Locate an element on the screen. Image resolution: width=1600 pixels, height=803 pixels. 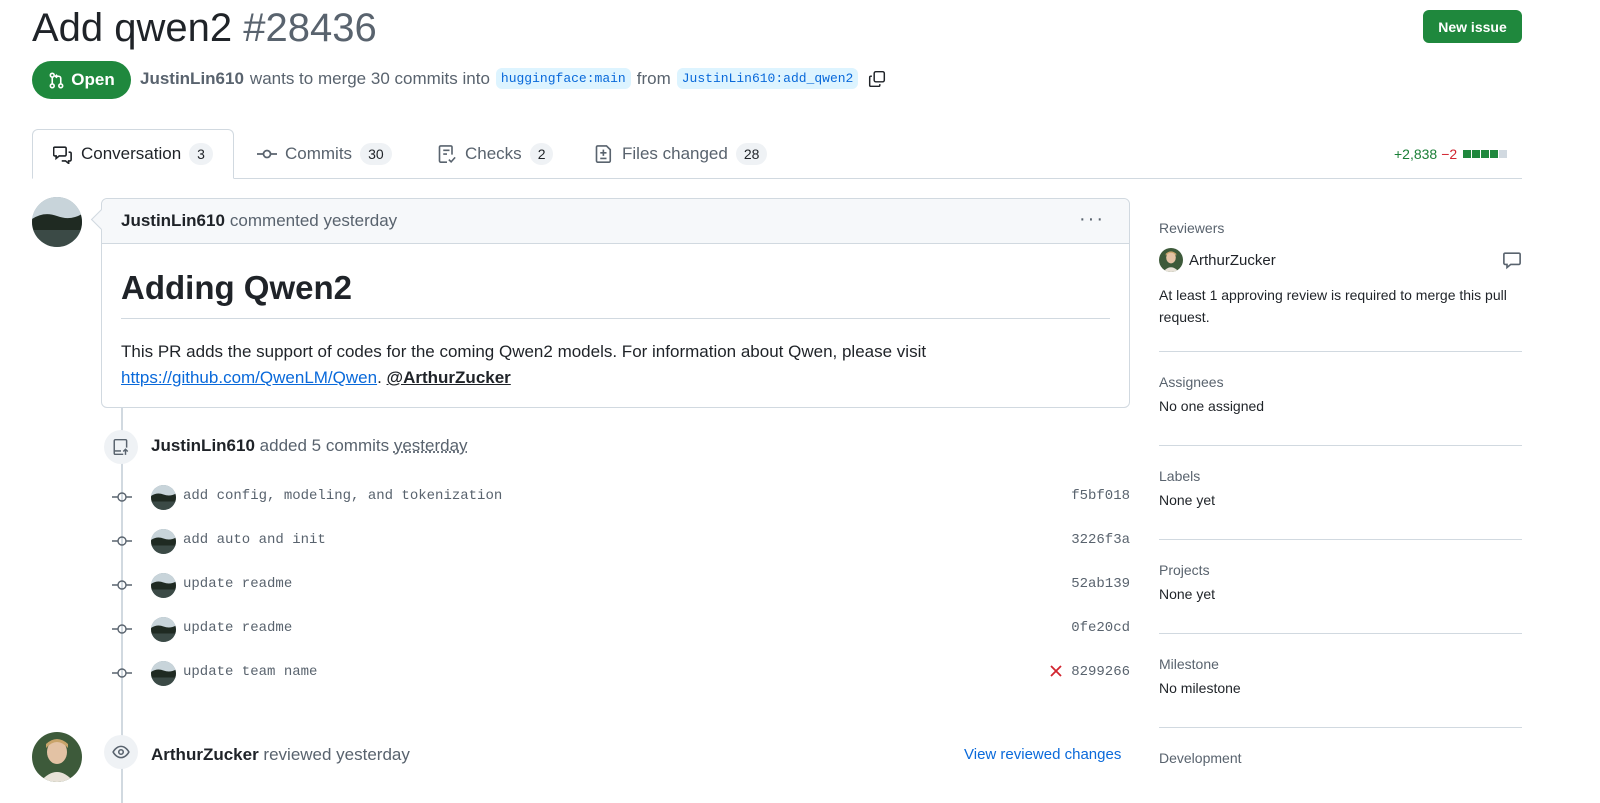
commit-sha: 52ab139 is located at coordinates (1100, 584).